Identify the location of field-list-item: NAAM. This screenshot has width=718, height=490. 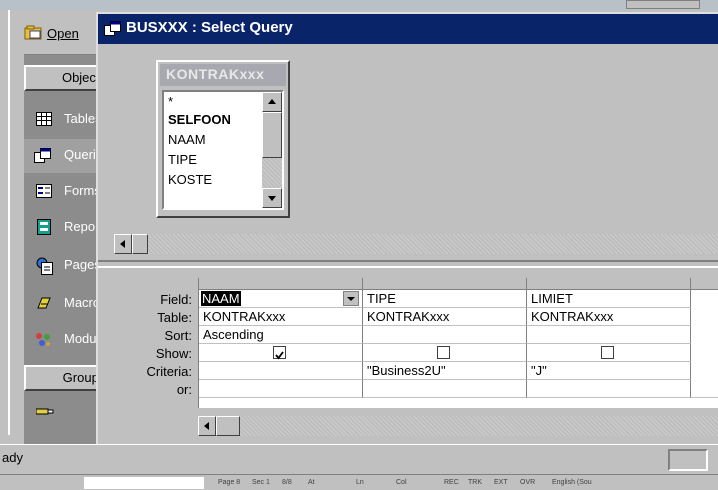
(187, 139).